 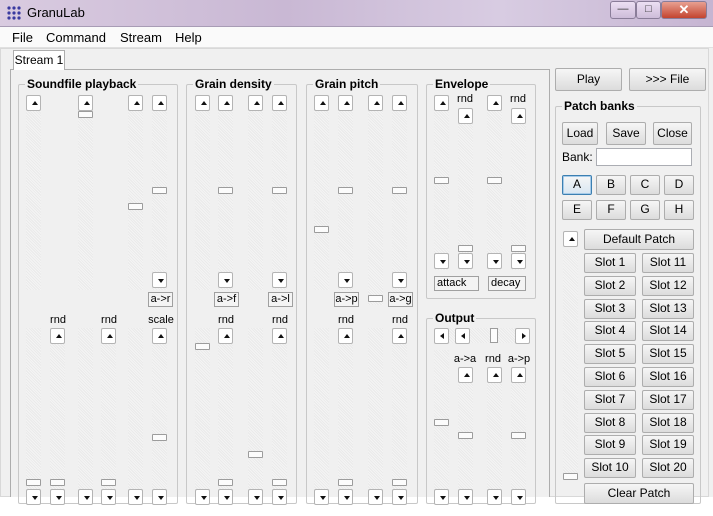 I want to click on close-window-button: ✕, so click(x=684, y=10).